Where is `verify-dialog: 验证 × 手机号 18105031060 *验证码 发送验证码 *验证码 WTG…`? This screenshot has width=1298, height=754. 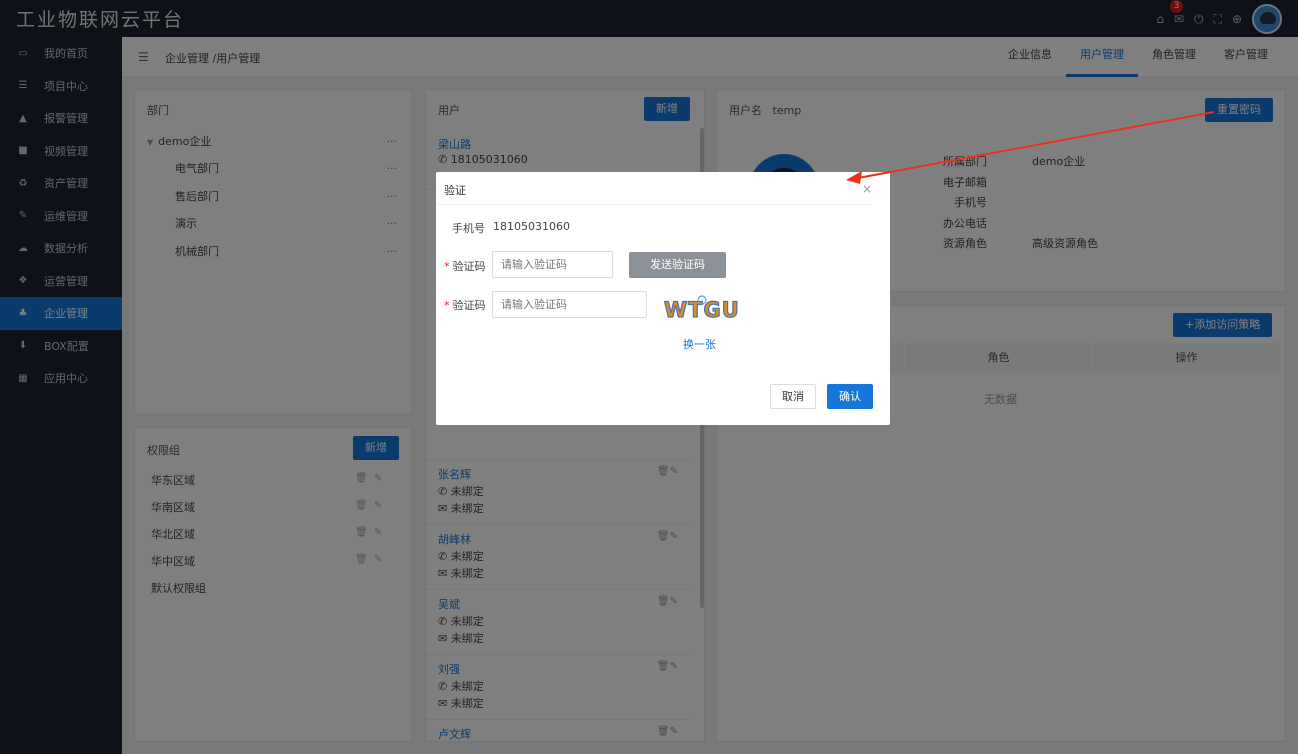
verify-dialog: 验证 × 手机号 18105031060 *验证码 发送验证码 *验证码 WTG… is located at coordinates (663, 298).